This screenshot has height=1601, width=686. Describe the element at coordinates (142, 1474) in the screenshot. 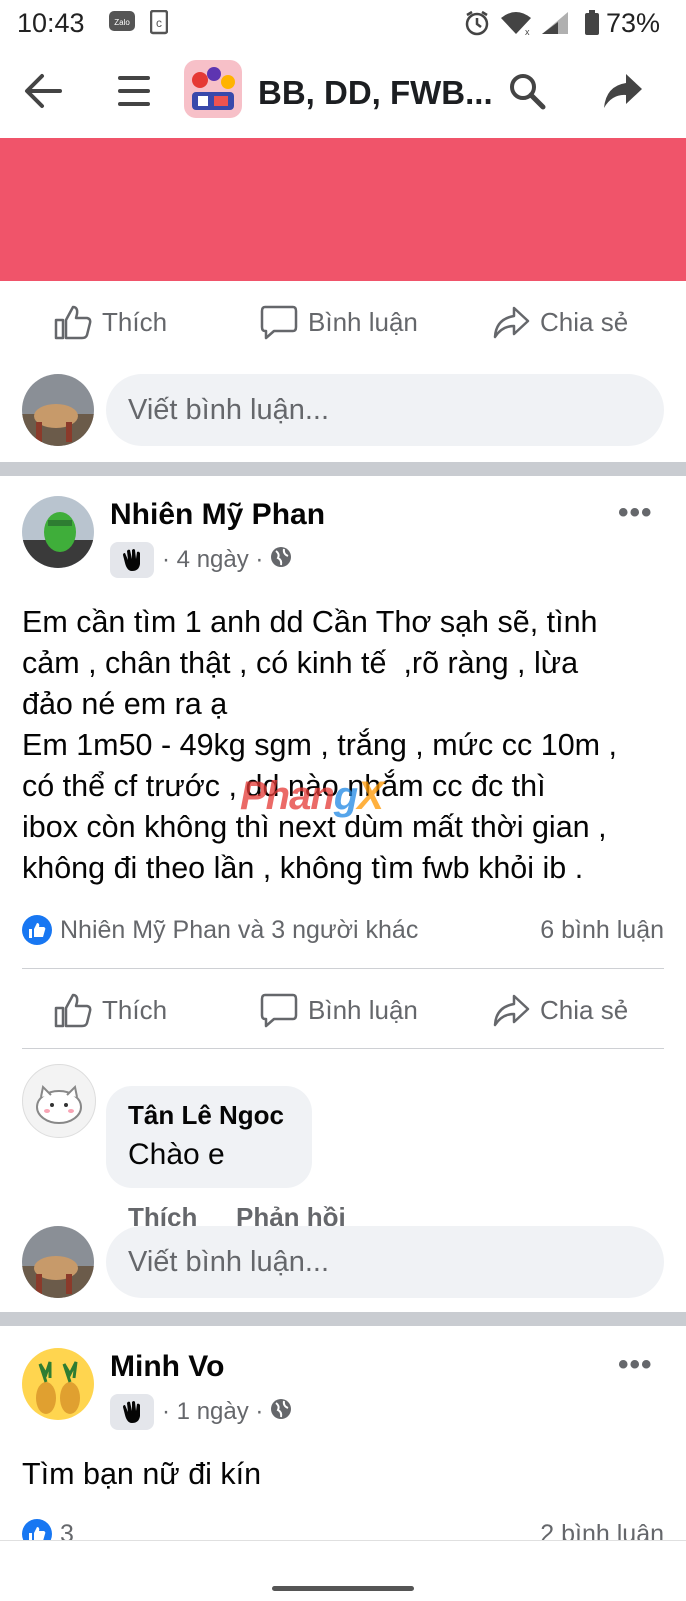

I see `post-body: Tìm bạn nữ đi kín` at that location.